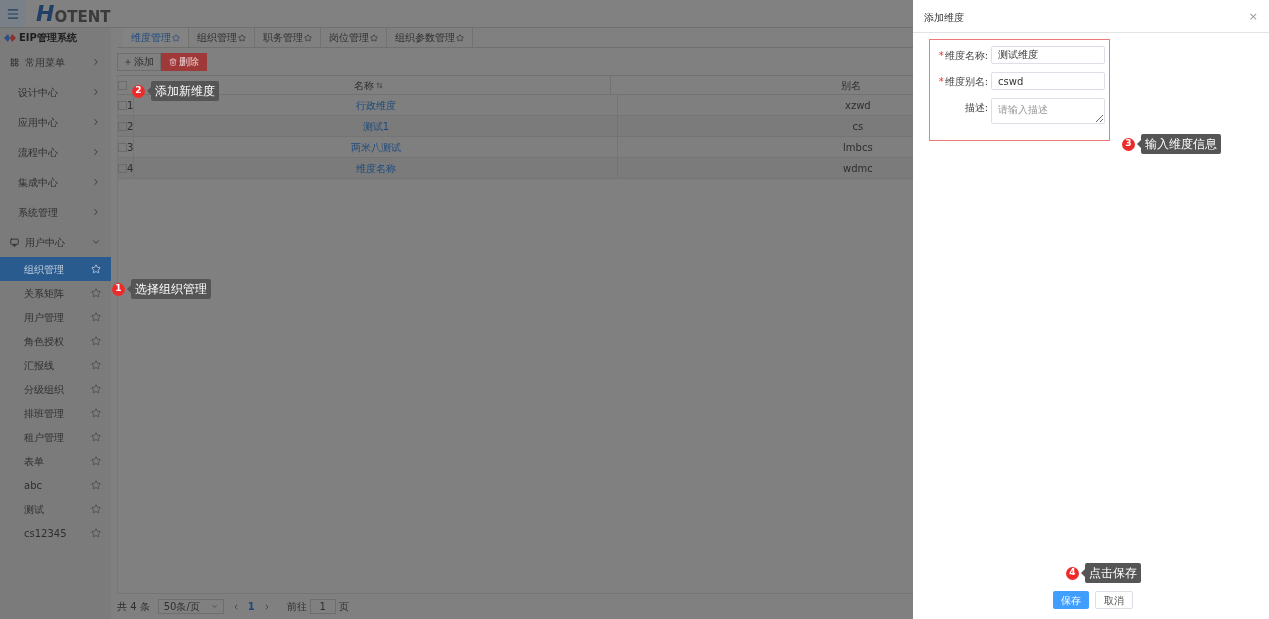 This screenshot has height=619, width=1269. Describe the element at coordinates (1071, 600) in the screenshot. I see `save-button: 保存` at that location.